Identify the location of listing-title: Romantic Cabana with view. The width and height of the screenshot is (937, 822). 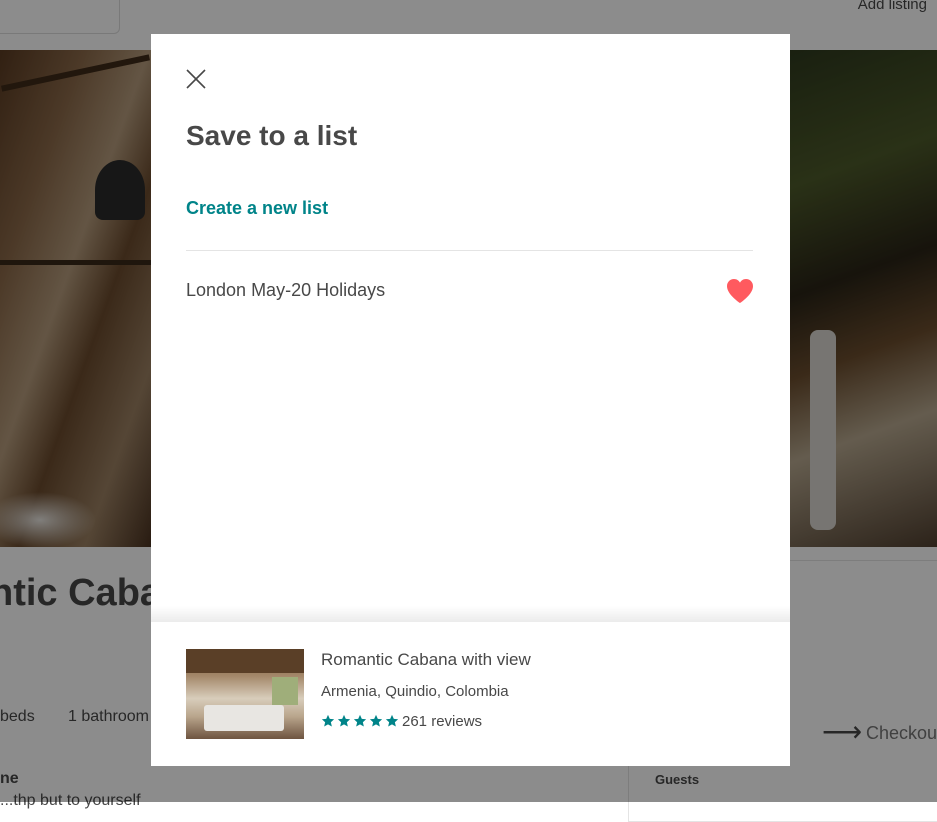
(426, 659).